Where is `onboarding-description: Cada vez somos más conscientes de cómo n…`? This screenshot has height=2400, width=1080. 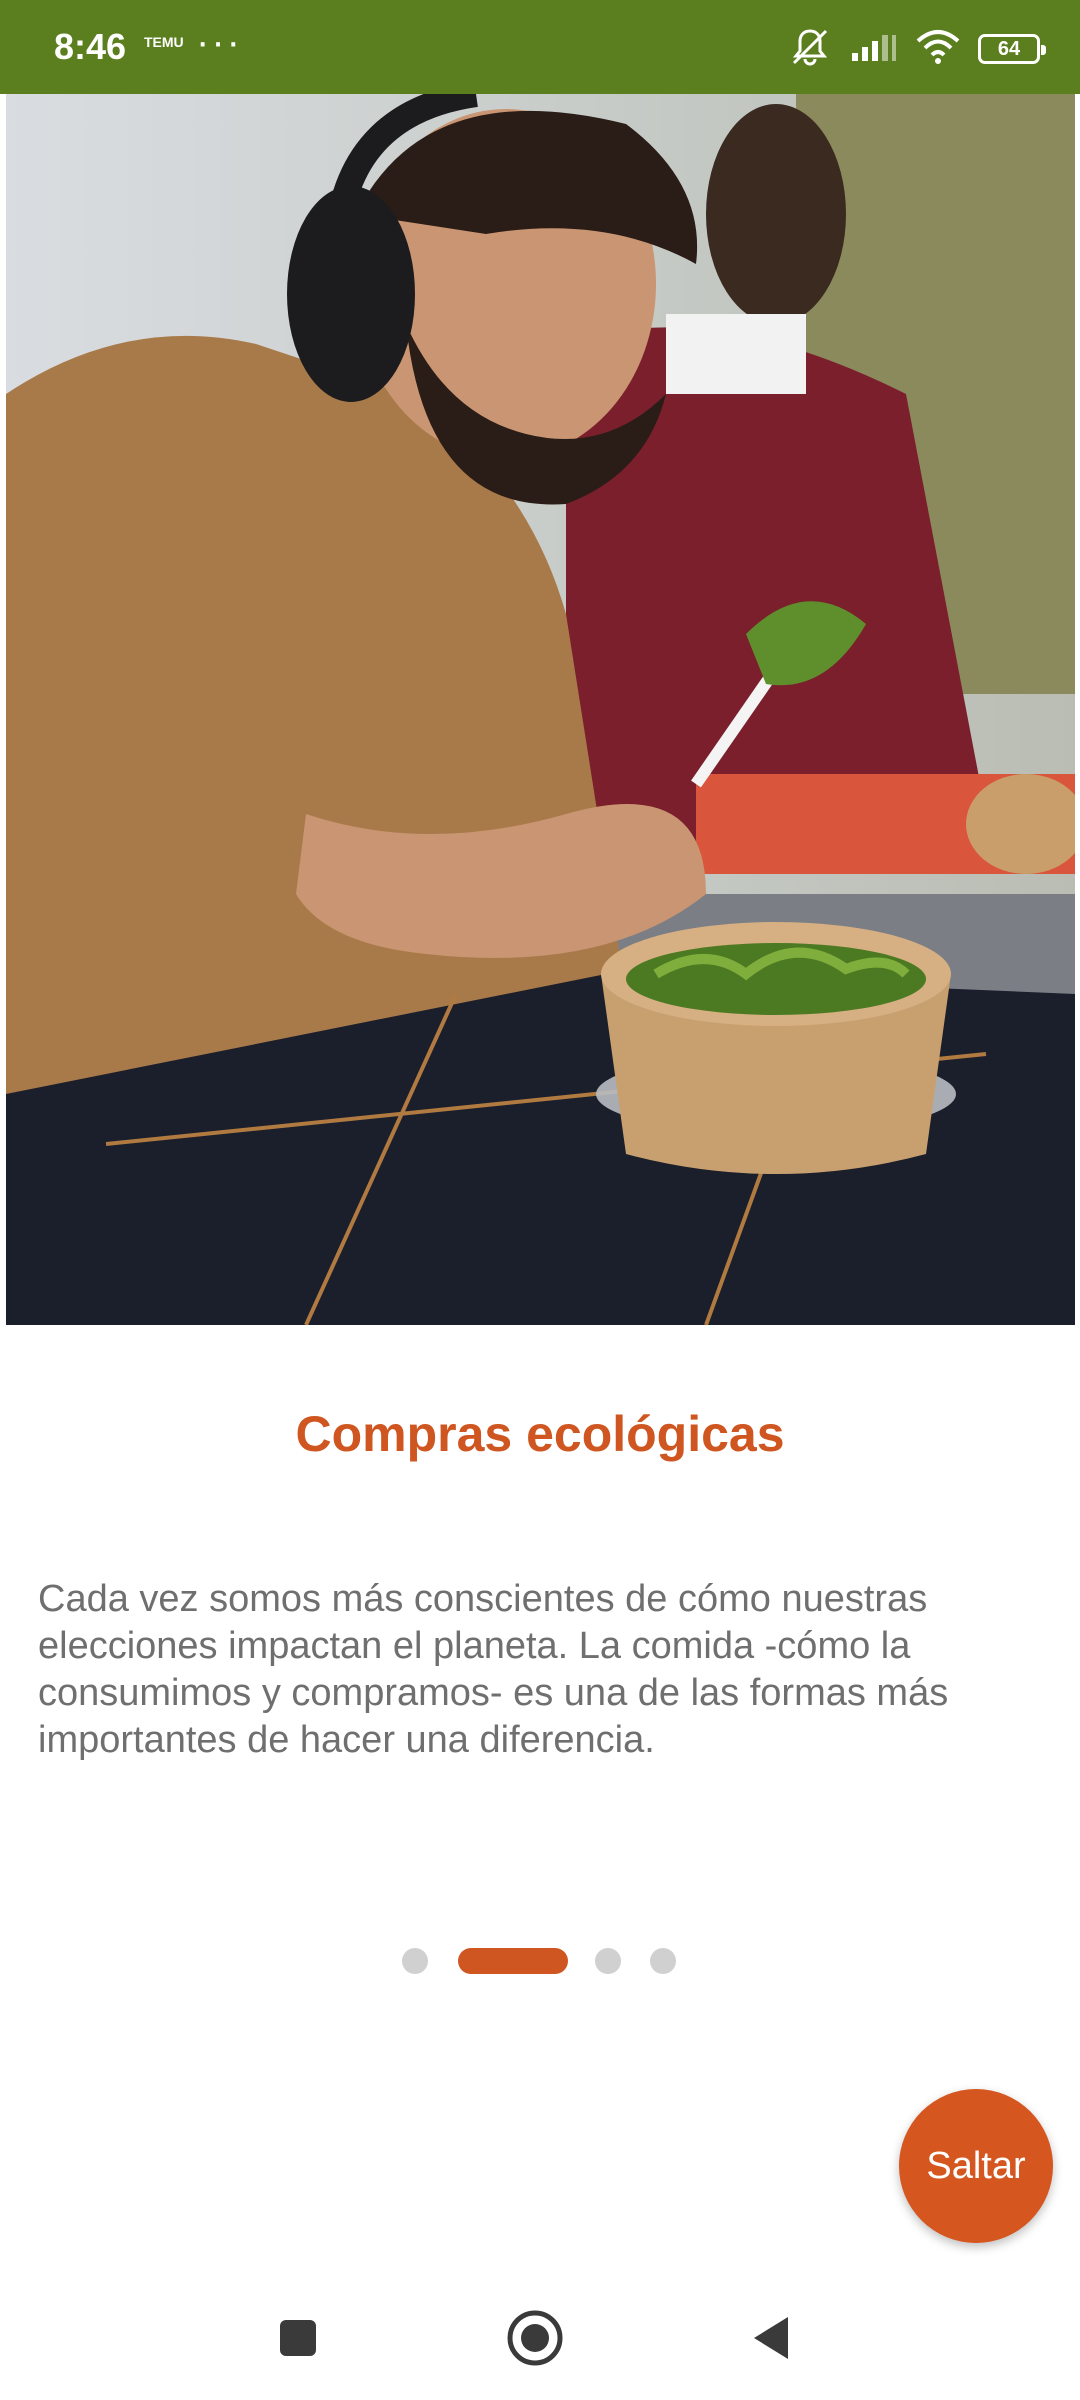 onboarding-description: Cada vez somos más conscientes de cómo n… is located at coordinates (493, 1669).